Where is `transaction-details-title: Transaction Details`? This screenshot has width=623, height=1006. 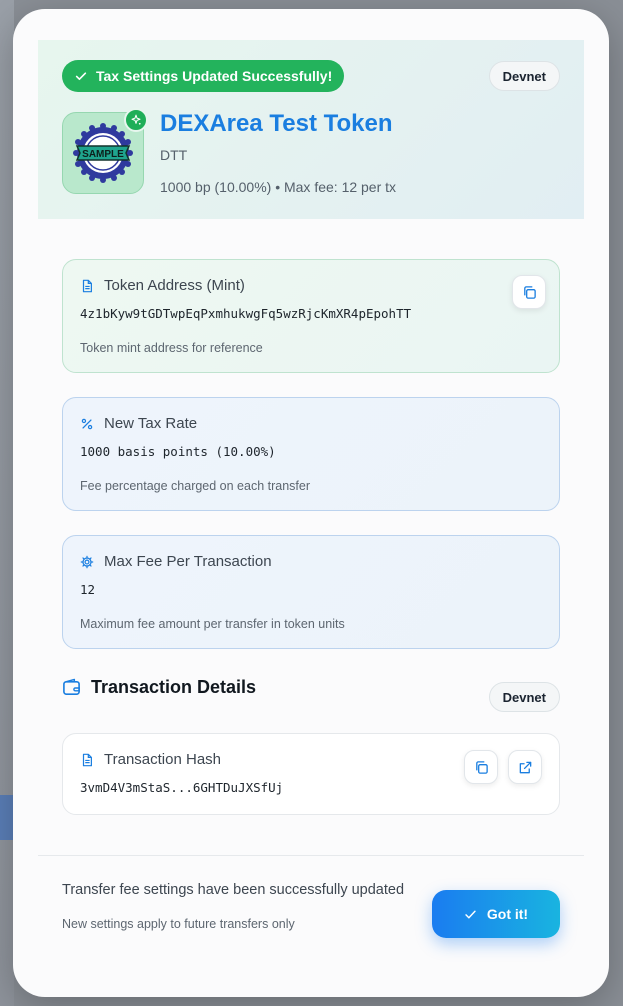
transaction-details-title: Transaction Details is located at coordinates (174, 687).